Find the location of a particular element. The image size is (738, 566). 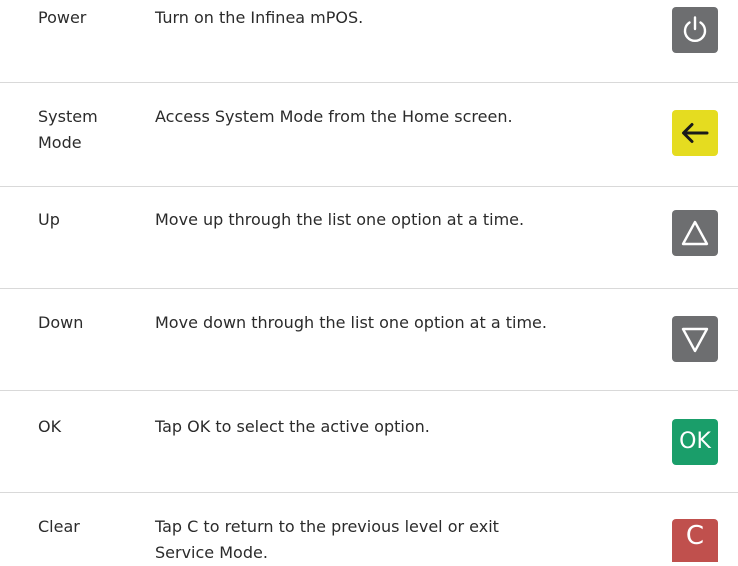

key-name: Power is located at coordinates (62, 17).